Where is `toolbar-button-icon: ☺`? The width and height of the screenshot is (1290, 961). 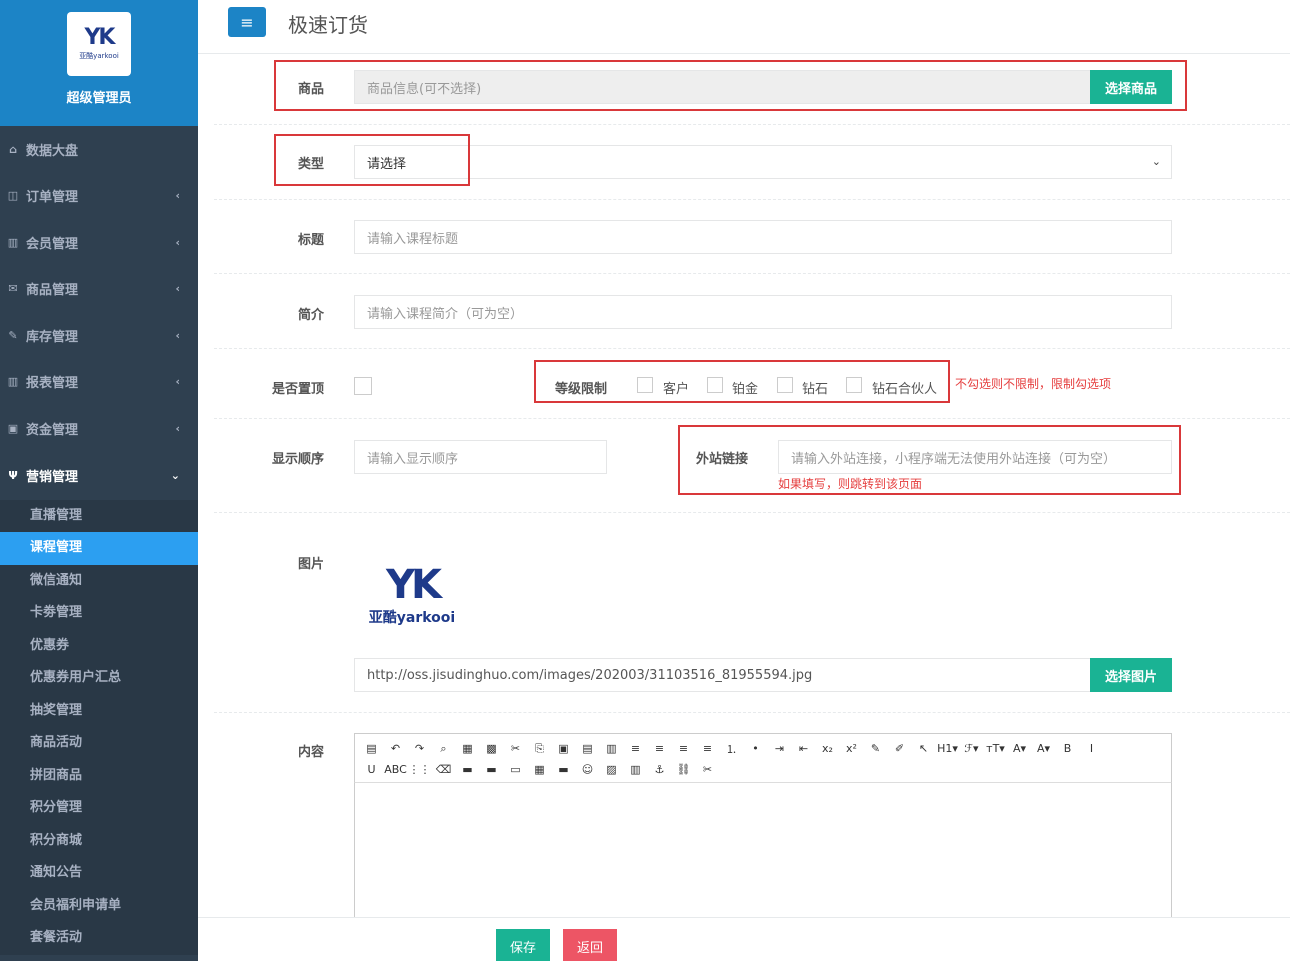 toolbar-button-icon: ☺ is located at coordinates (587, 770).